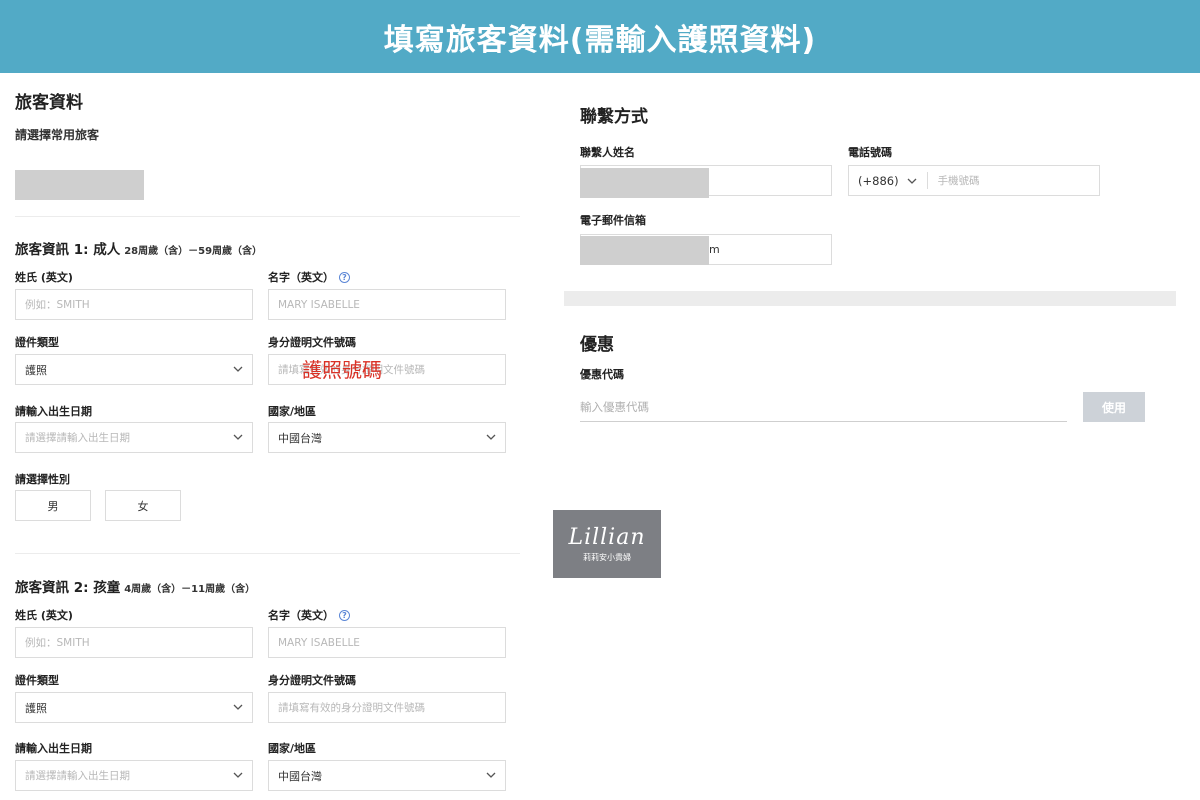 The width and height of the screenshot is (1200, 800). I want to click on traveler-2-surname-label: 姓氏 (英文), so click(44, 615).